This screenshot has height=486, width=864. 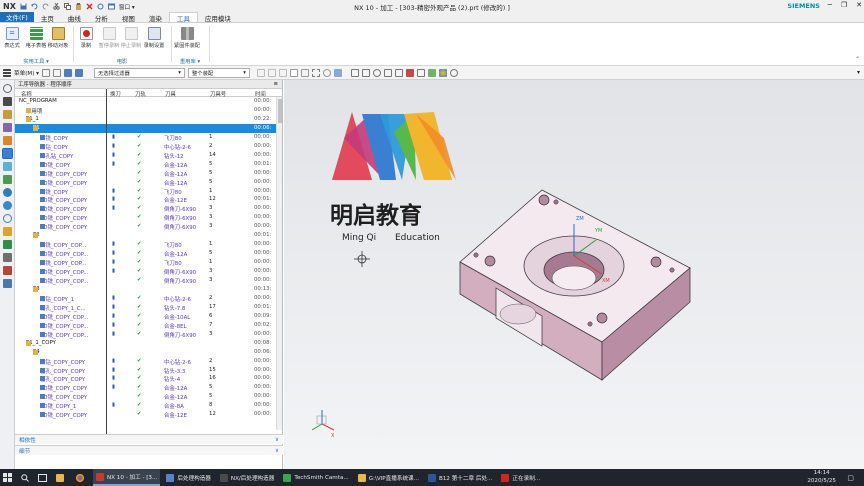 What do you see at coordinates (78, 6) in the screenshot?
I see `paste-icon` at bounding box center [78, 6].